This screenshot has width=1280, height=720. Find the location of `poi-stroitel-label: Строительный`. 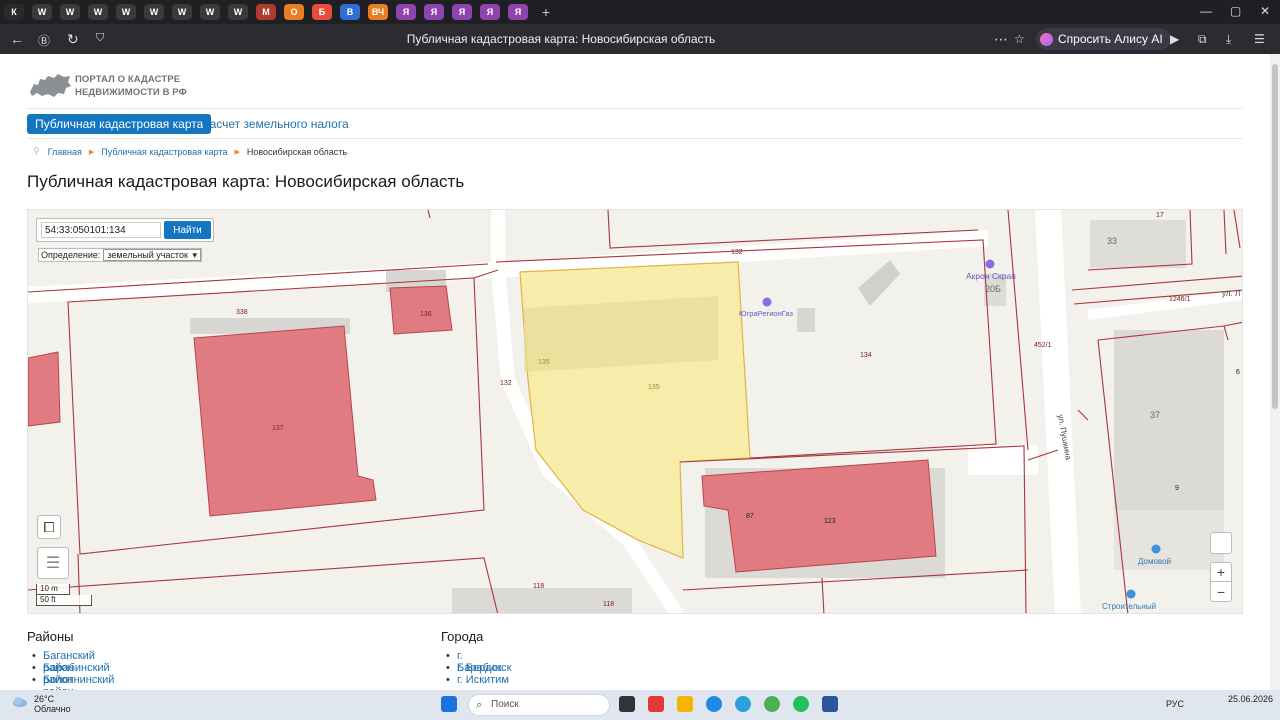

poi-stroitel-label: Строительный is located at coordinates (1129, 606).